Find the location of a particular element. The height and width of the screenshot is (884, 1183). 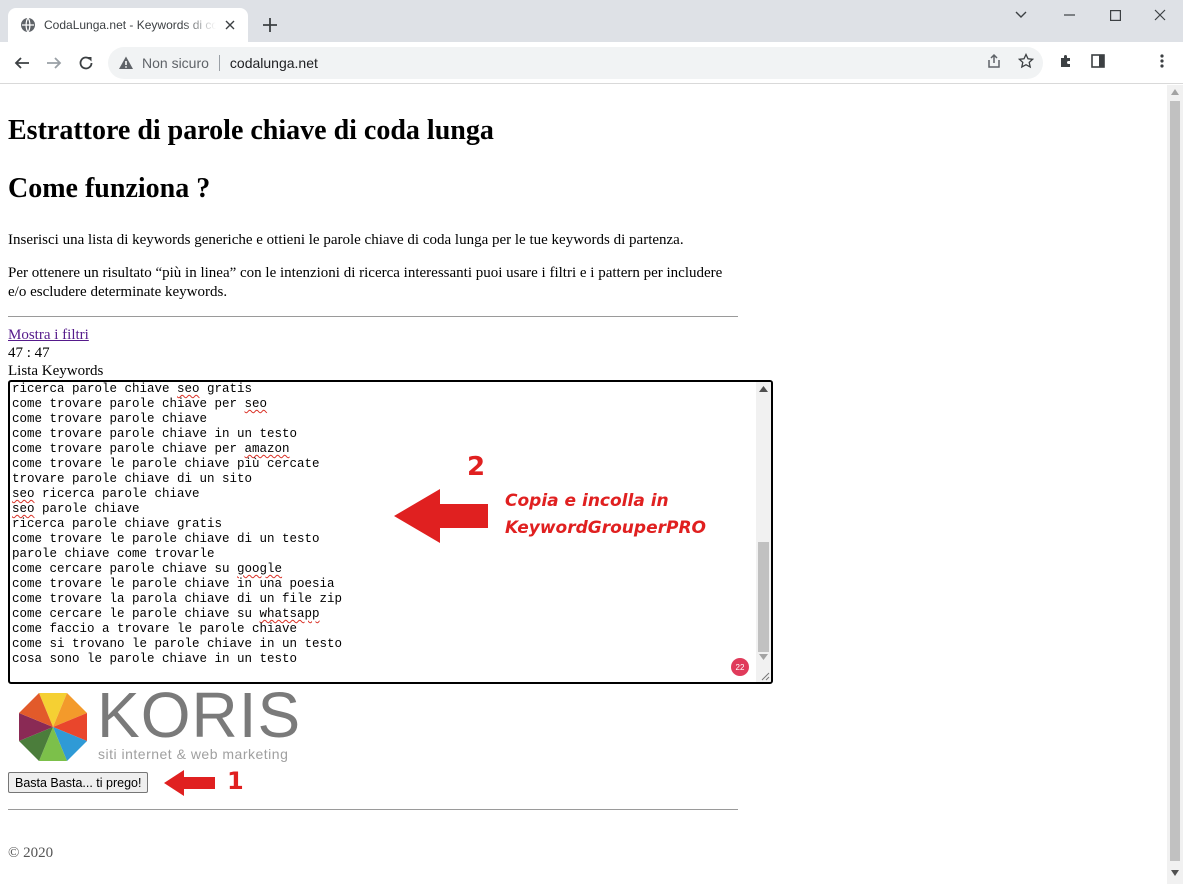

page-scrollbar is located at coordinates (1175, 484).